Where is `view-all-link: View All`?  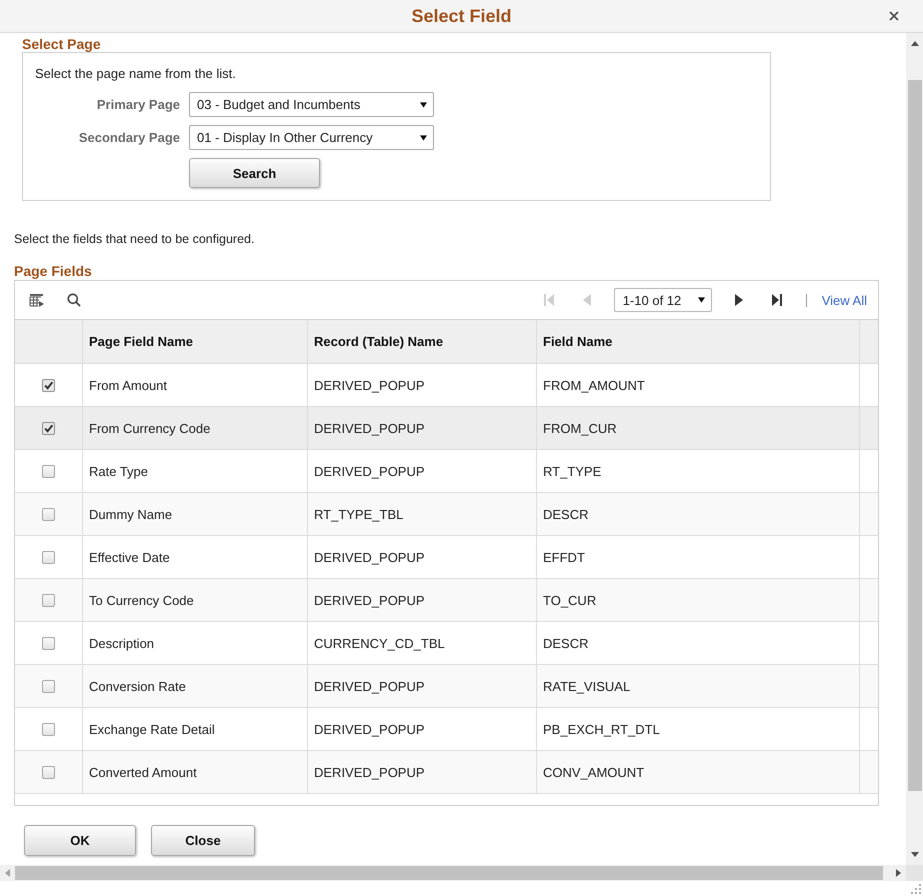
view-all-link: View All is located at coordinates (844, 300).